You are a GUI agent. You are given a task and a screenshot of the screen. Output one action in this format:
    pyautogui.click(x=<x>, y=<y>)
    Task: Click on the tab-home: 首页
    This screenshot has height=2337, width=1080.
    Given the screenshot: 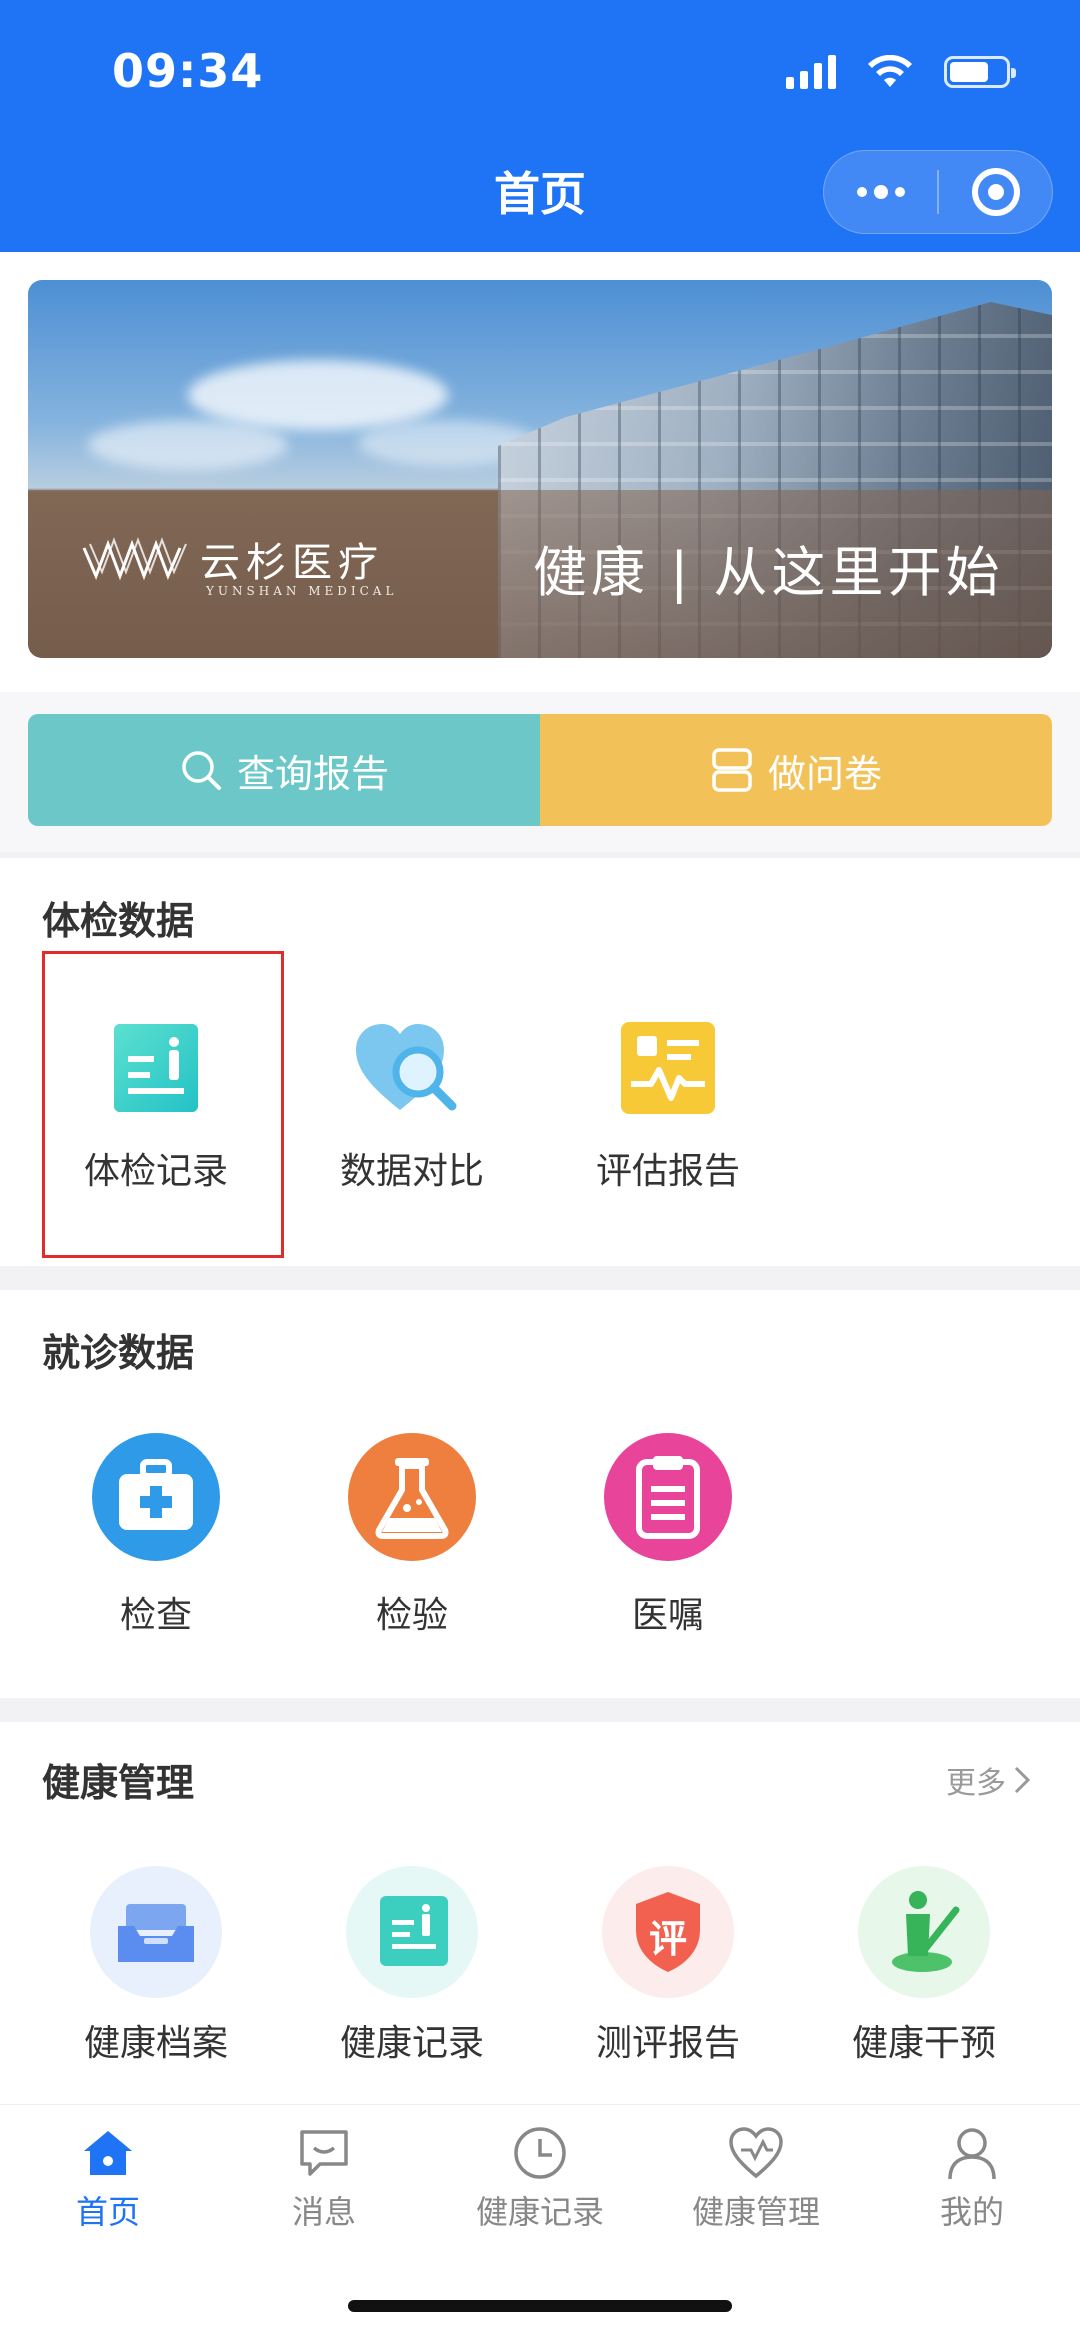 What is the action you would take?
    pyautogui.click(x=108, y=2178)
    